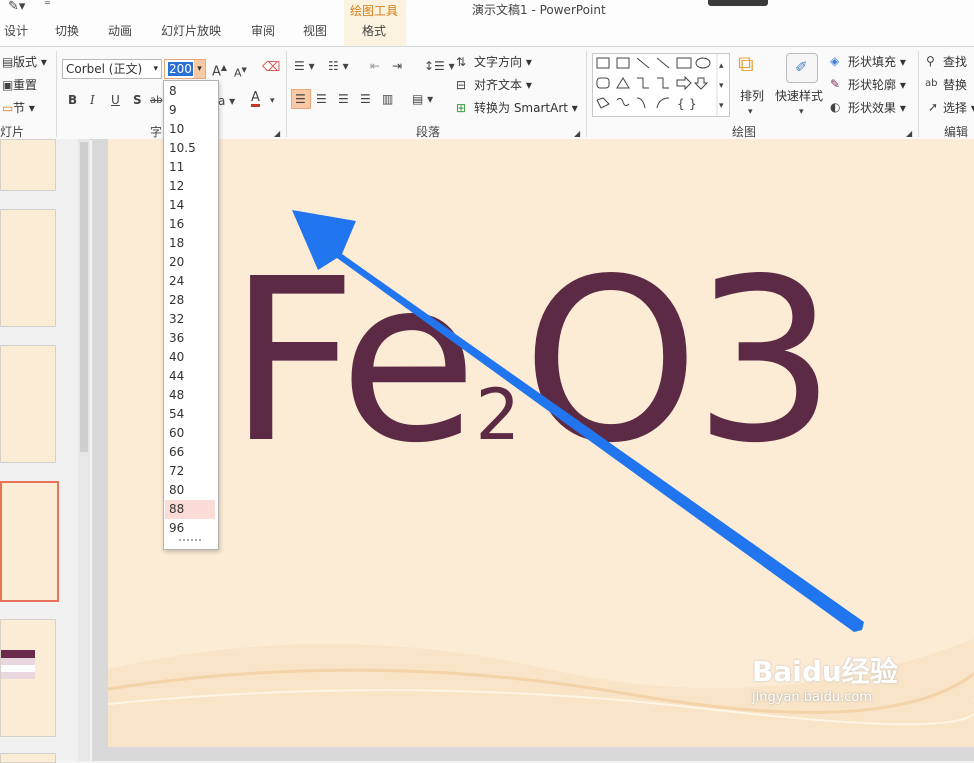  Describe the element at coordinates (180, 69) in the screenshot. I see `font-size-value: 200` at that location.